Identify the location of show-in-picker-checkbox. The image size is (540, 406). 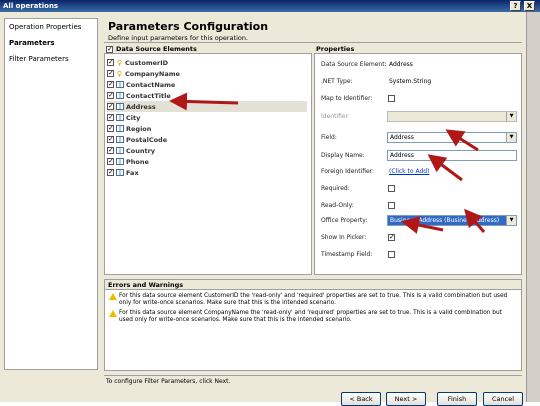
(391, 237).